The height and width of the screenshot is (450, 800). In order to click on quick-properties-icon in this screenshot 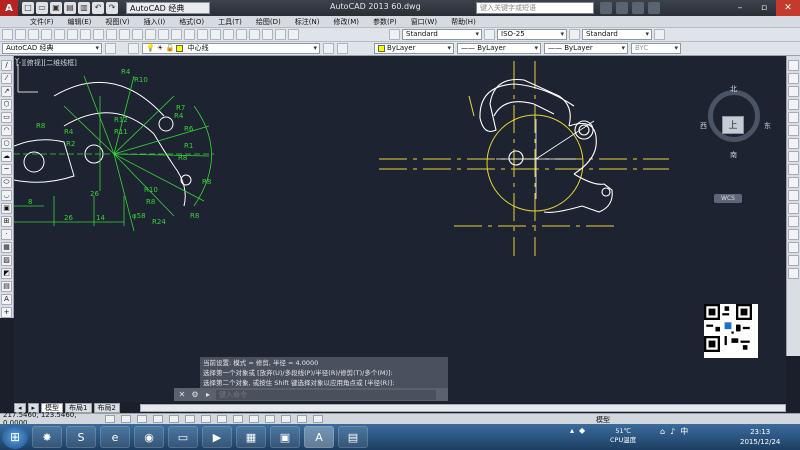, I will do `click(286, 419)`.